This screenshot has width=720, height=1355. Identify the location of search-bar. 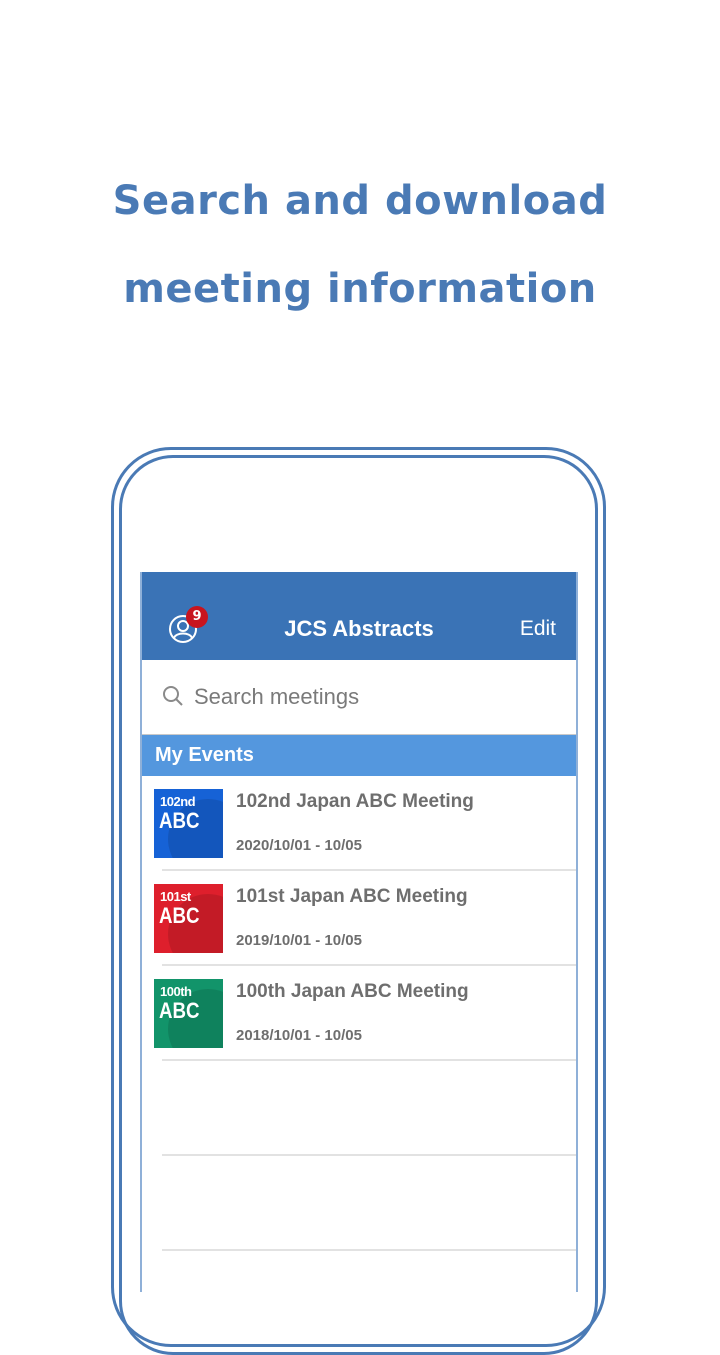
(359, 697).